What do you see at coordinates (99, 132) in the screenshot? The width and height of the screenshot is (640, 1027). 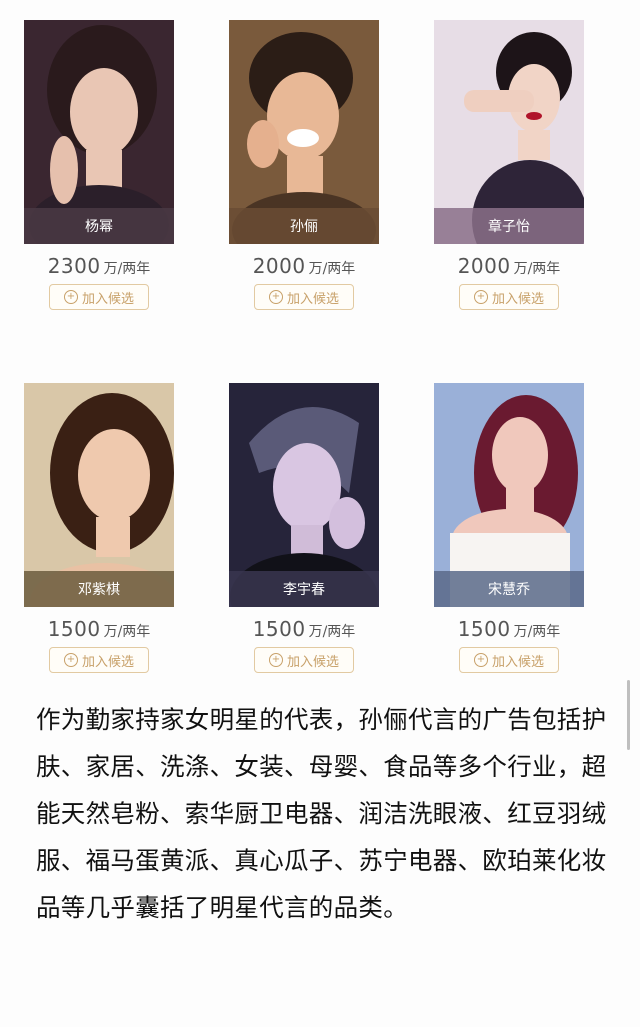 I see `celebrity-photo: 杨幂` at bounding box center [99, 132].